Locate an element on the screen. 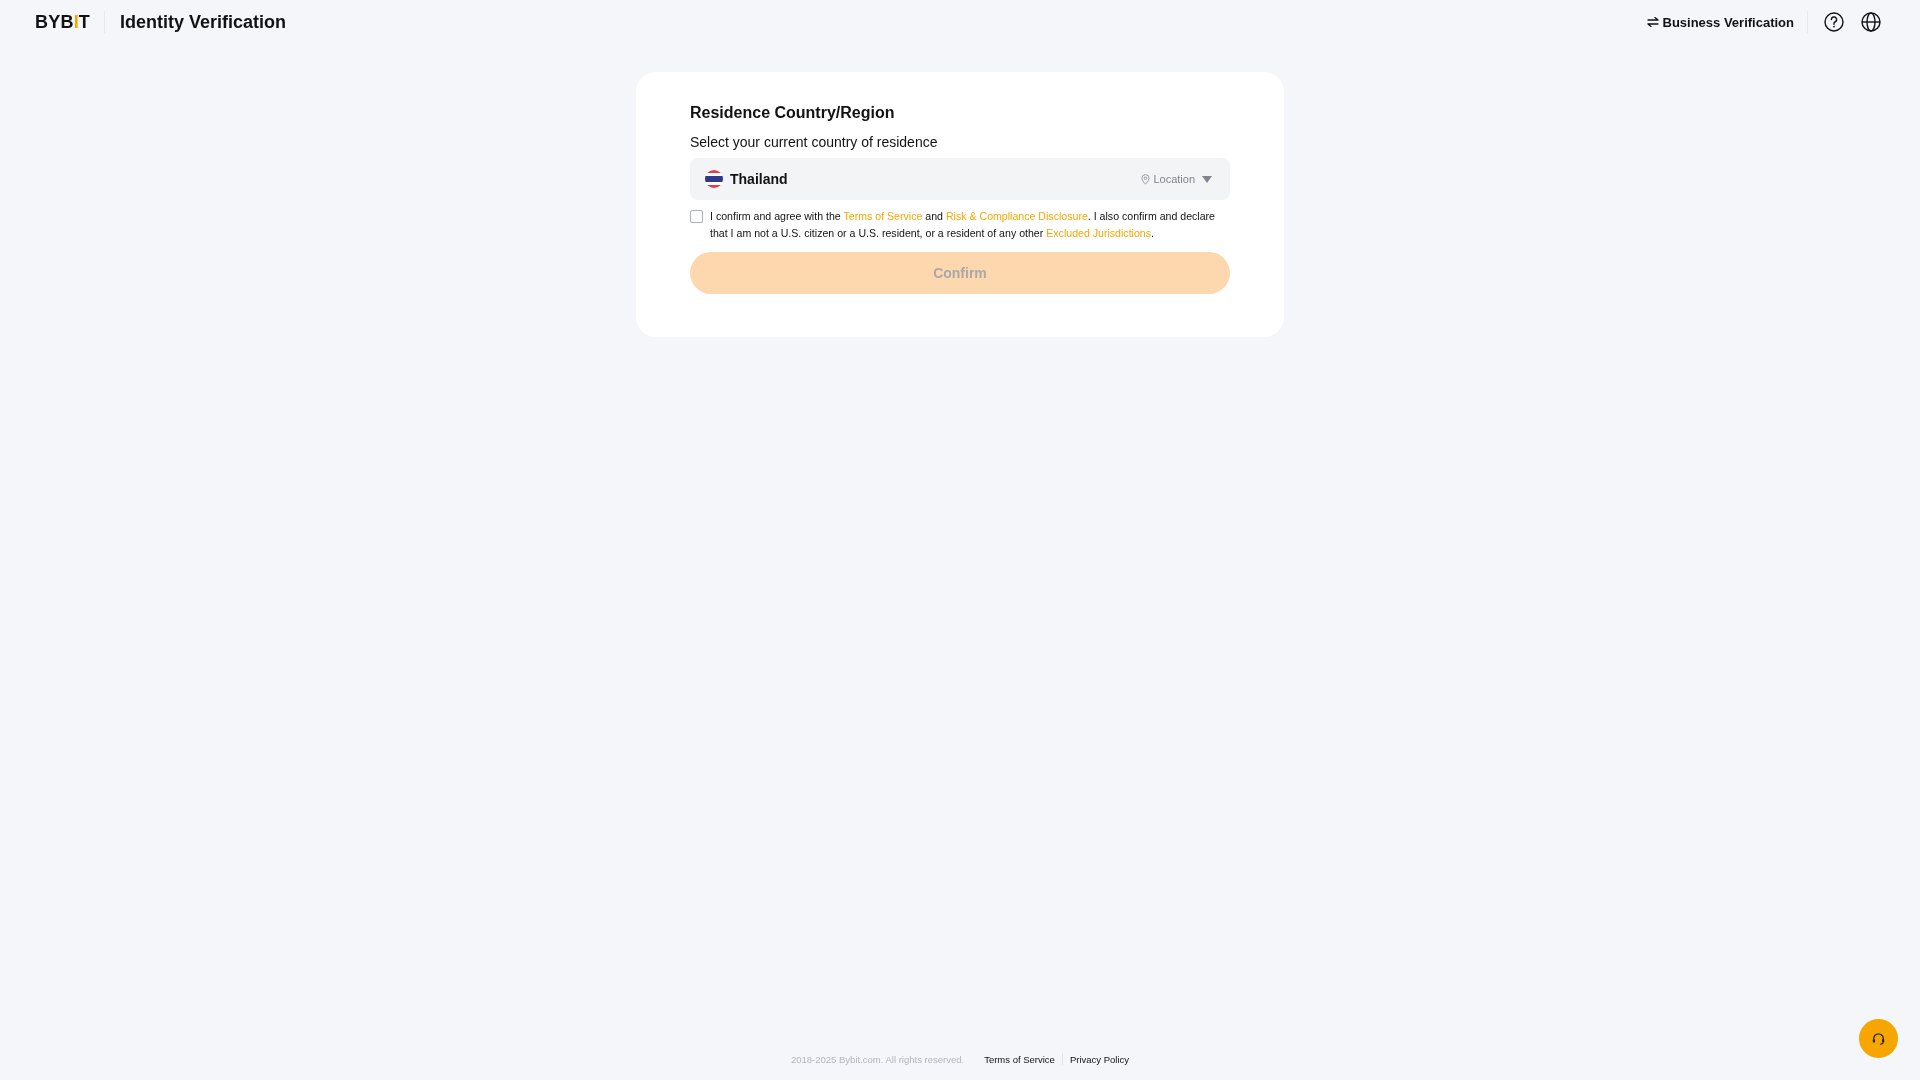  caret-down-icon is located at coordinates (1207, 179).